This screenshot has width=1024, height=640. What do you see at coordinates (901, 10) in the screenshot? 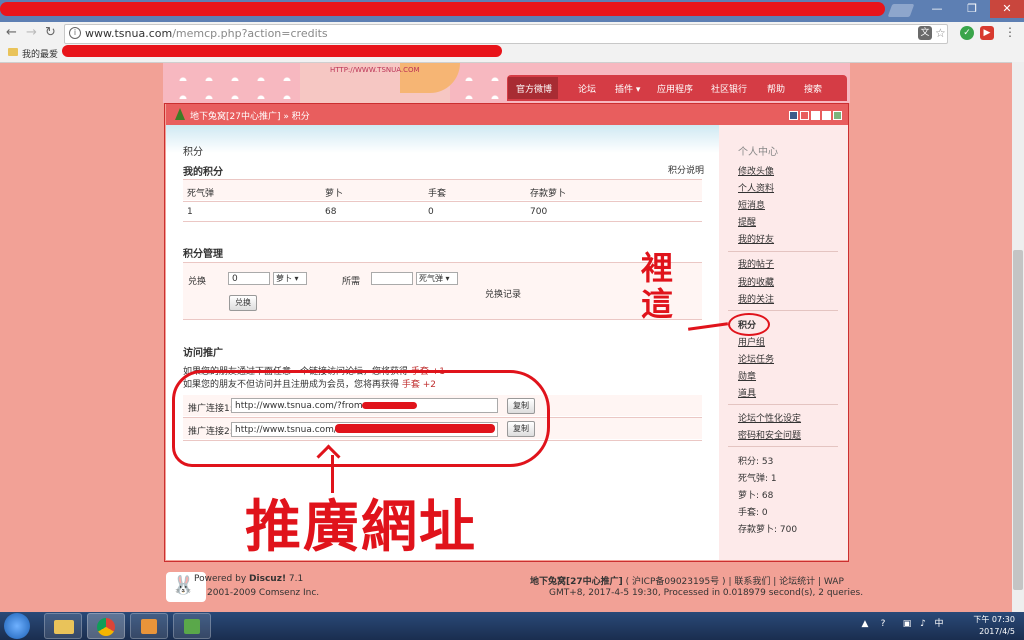
I see `new-tab-button` at bounding box center [901, 10].